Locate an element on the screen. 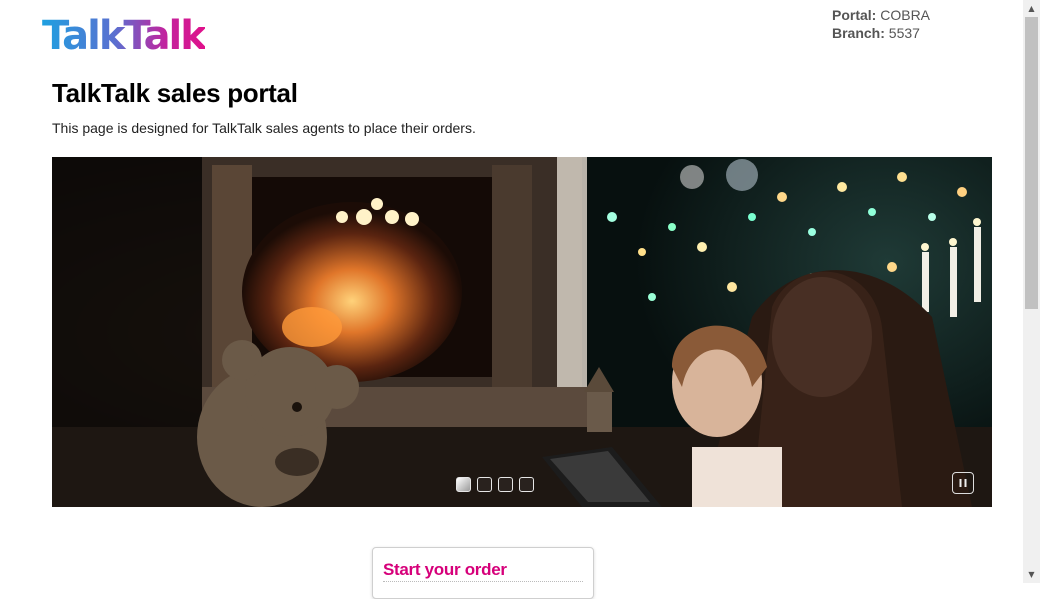  talktalk-logo: TalkTalk is located at coordinates (124, 36).